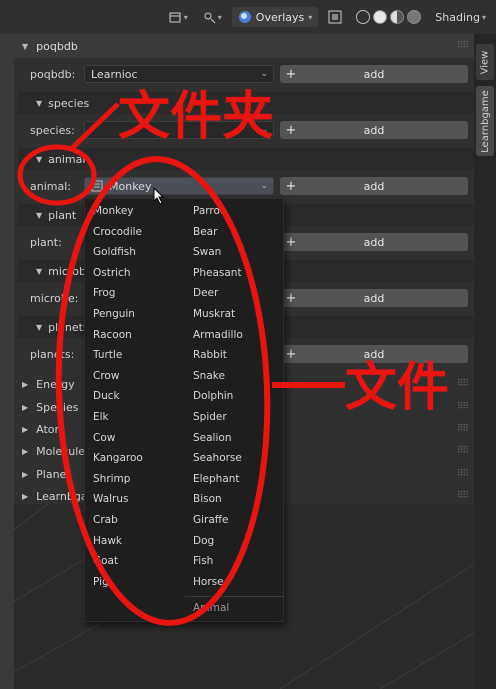 The width and height of the screenshot is (496, 689). What do you see at coordinates (414, 17) in the screenshot?
I see `rendered-shading-icon` at bounding box center [414, 17].